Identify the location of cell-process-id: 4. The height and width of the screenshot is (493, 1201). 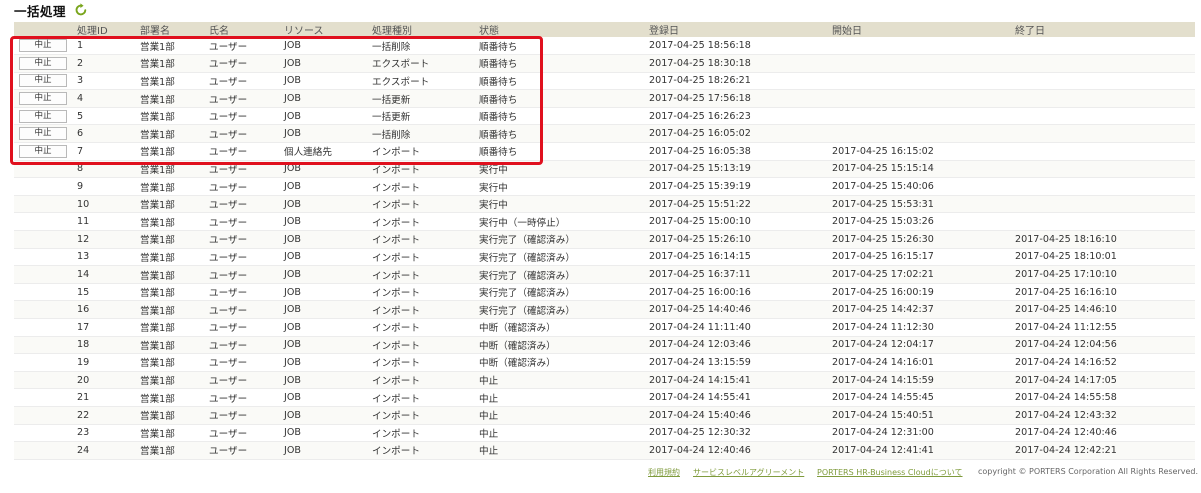
(105, 98).